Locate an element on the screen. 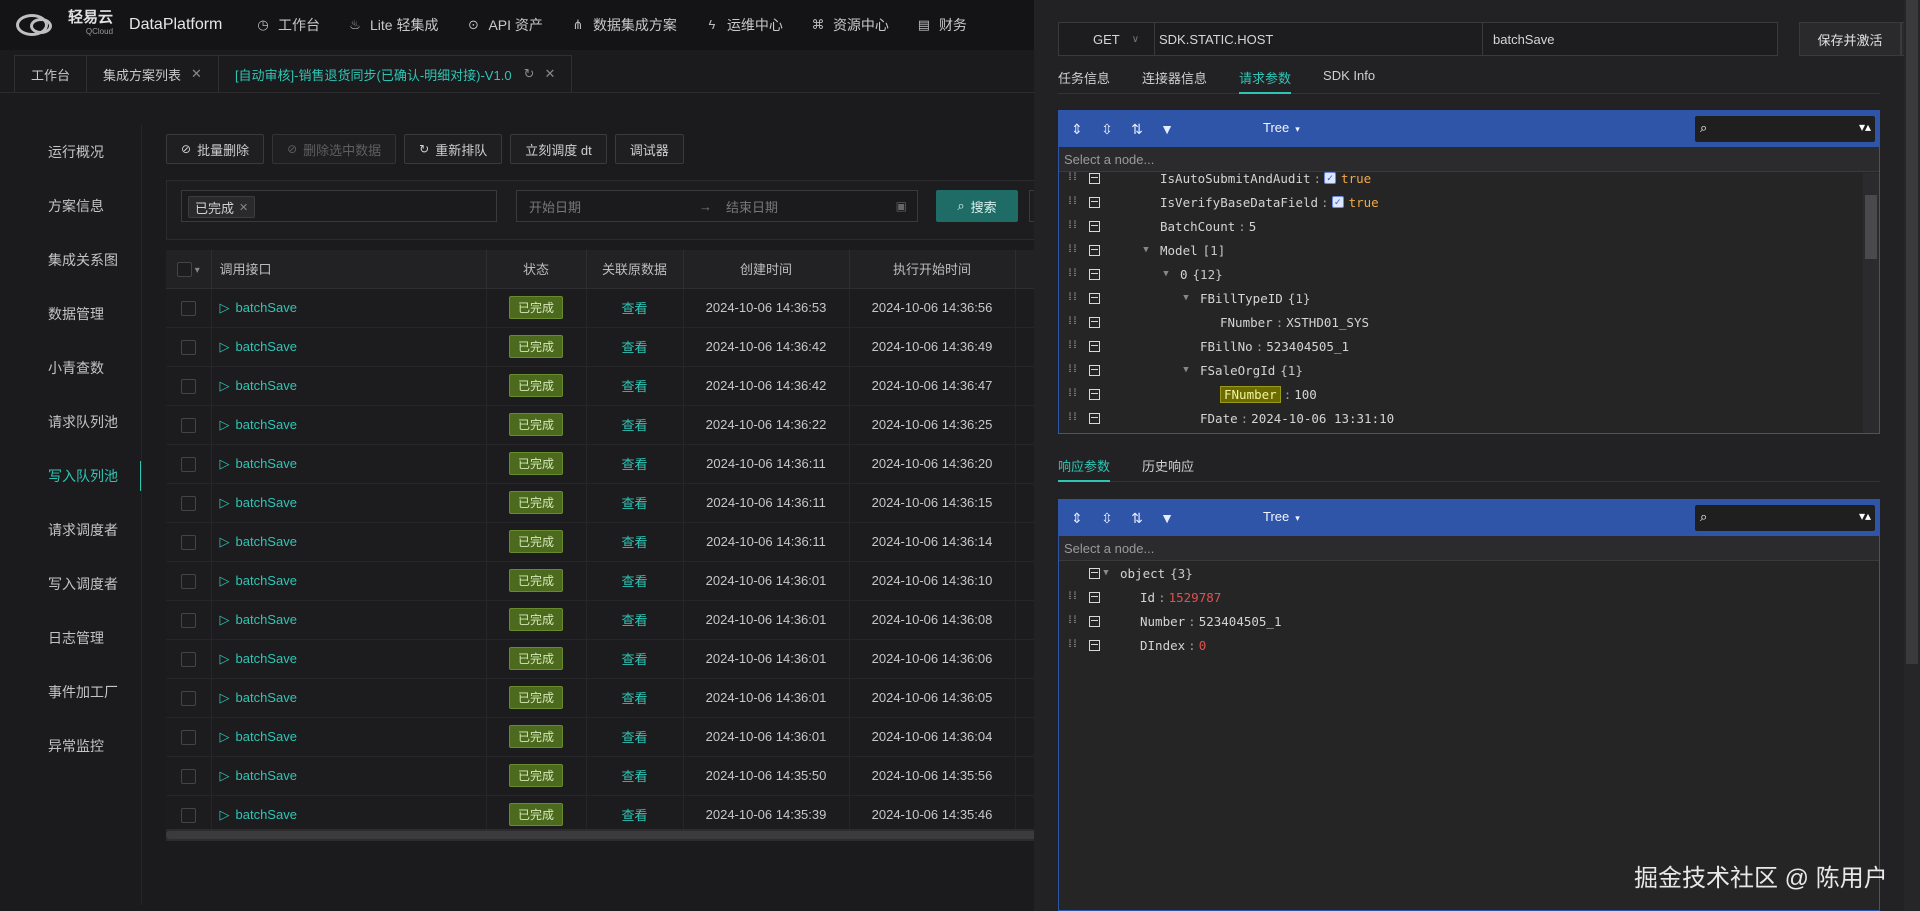 This screenshot has height=911, width=1920. table-horizontal-scrollbar is located at coordinates (606, 835).